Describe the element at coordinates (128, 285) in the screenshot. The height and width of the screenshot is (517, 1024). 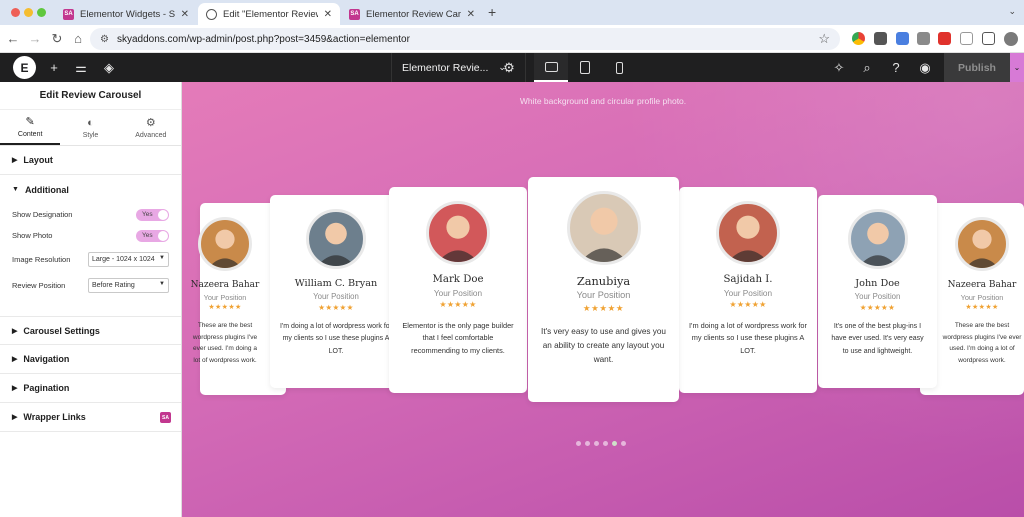
I see `review-position-select: Before Rating ▼` at that location.